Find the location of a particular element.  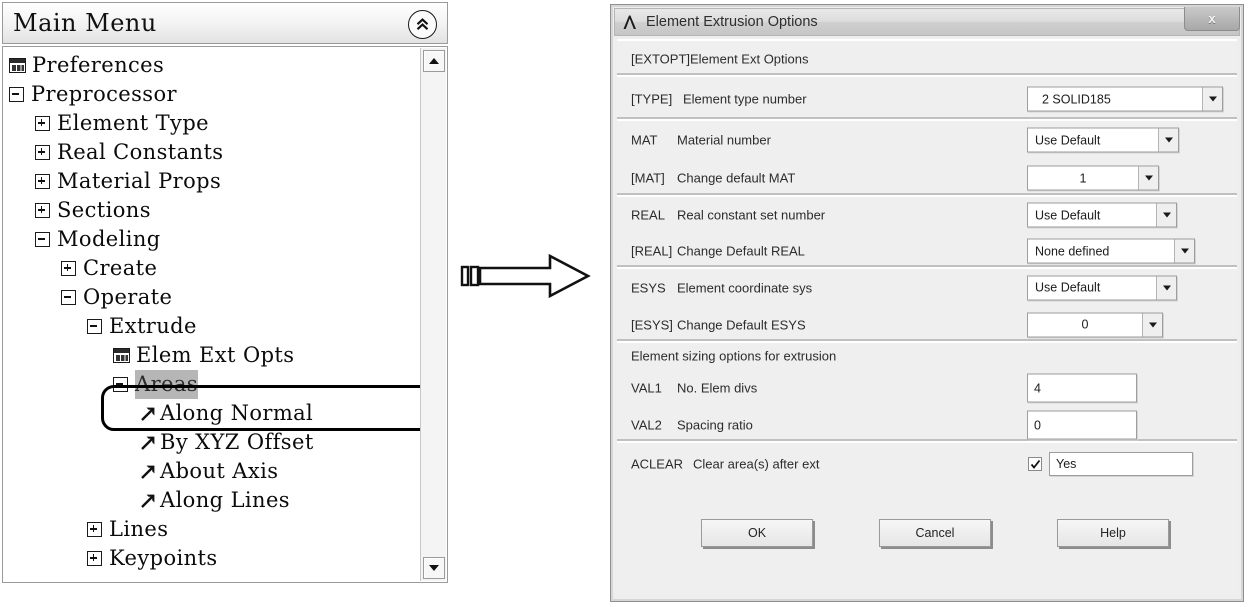

dialog-titlebar: Element Extrusion Options x is located at coordinates (927, 21).